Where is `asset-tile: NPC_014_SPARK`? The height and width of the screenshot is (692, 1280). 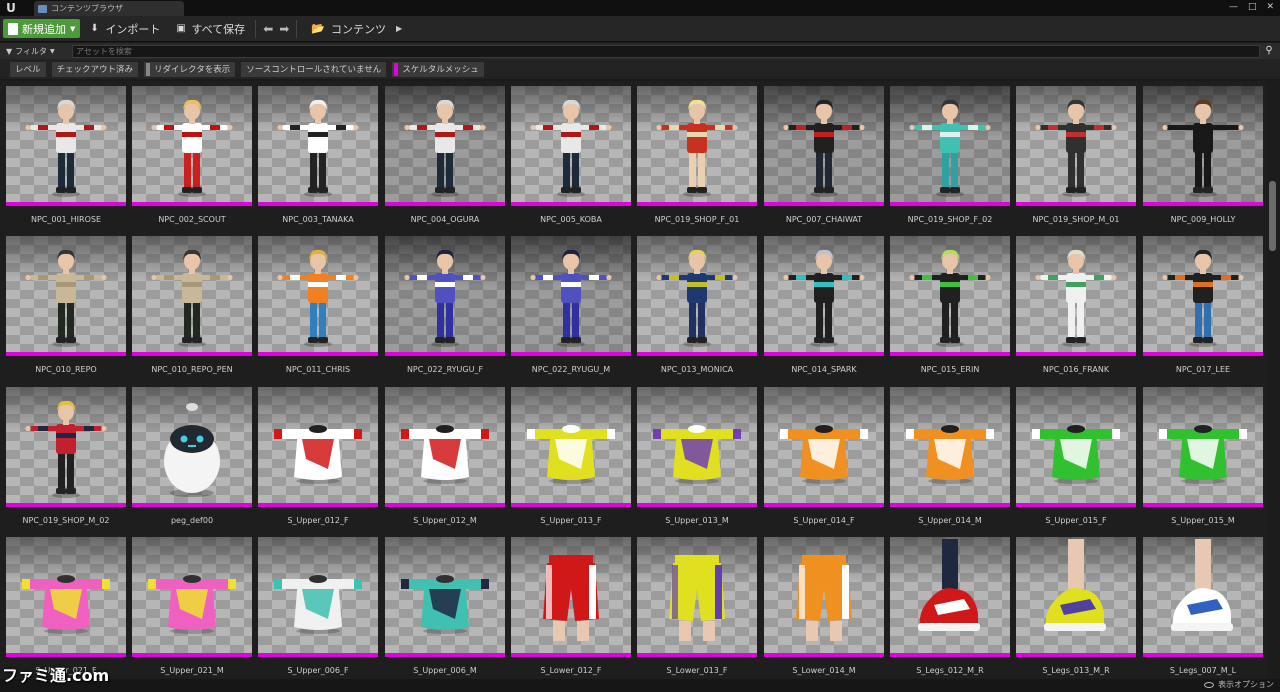 asset-tile: NPC_014_SPARK is located at coordinates (824, 305).